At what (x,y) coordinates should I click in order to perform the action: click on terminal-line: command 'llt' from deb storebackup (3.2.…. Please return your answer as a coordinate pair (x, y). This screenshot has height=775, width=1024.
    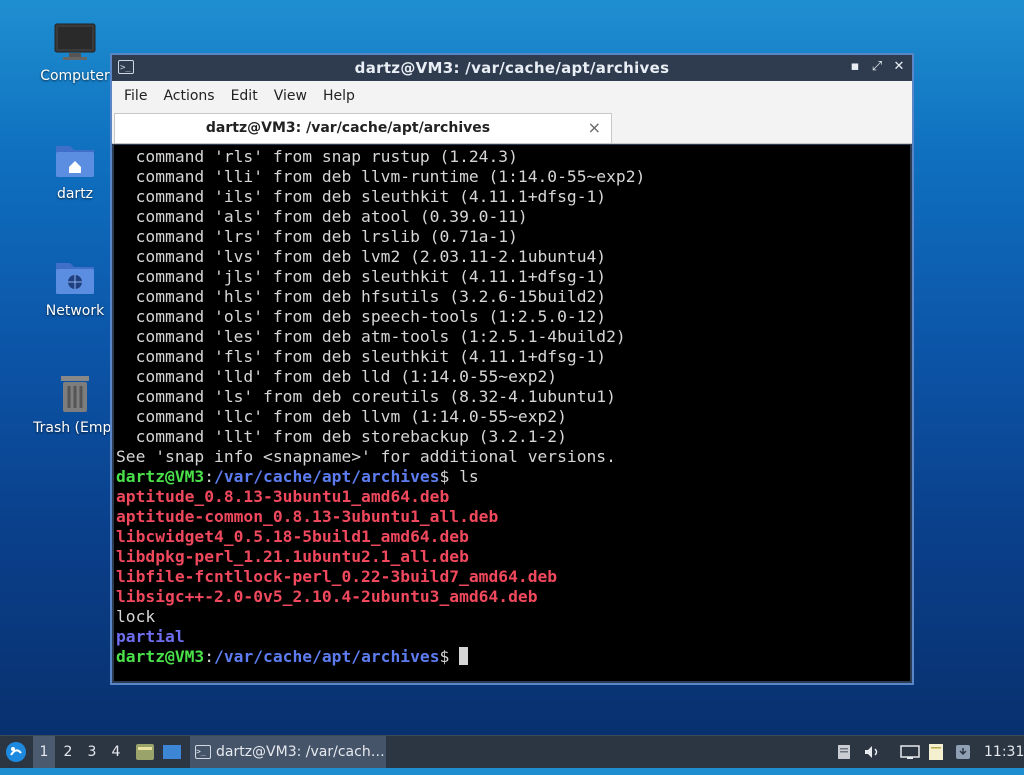
    Looking at the image, I should click on (341, 436).